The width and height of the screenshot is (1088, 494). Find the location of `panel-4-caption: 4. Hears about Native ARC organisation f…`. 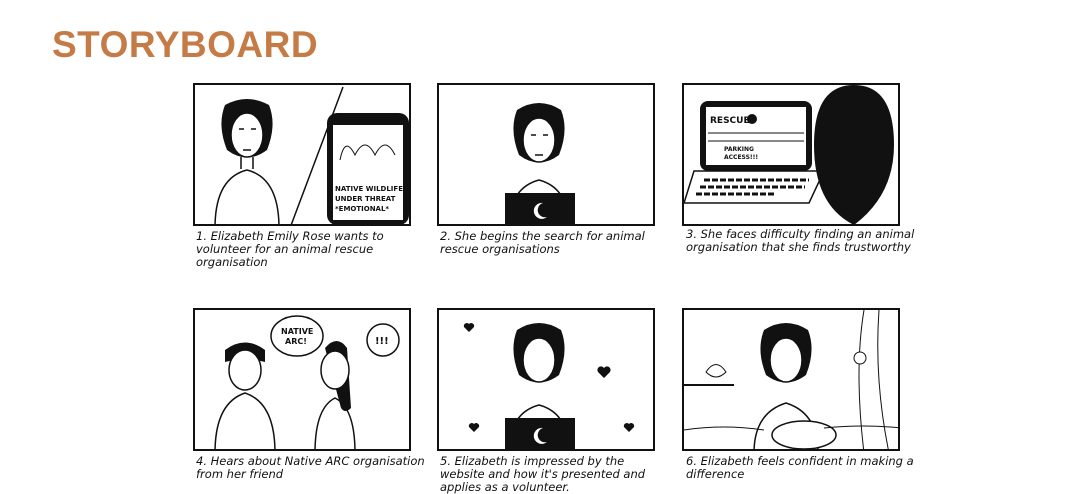

panel-4-caption: 4. Hears about Native ARC organisation f… is located at coordinates (310, 467).